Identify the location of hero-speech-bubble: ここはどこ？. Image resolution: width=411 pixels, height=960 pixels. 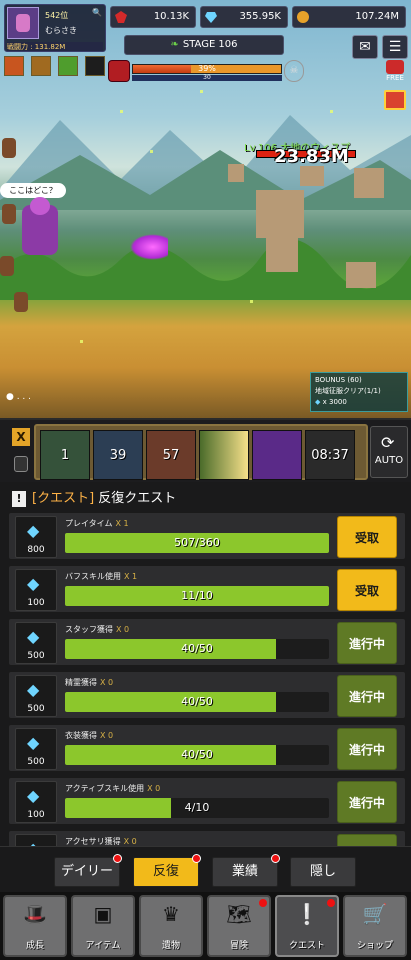
(33, 190).